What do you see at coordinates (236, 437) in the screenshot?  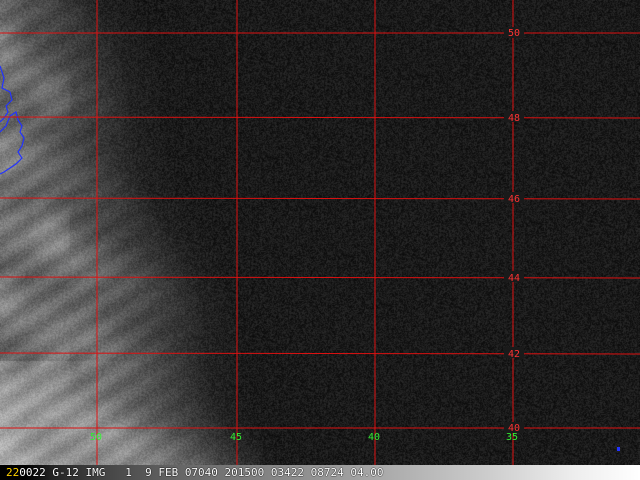 I see `longitude-label-45: 45` at bounding box center [236, 437].